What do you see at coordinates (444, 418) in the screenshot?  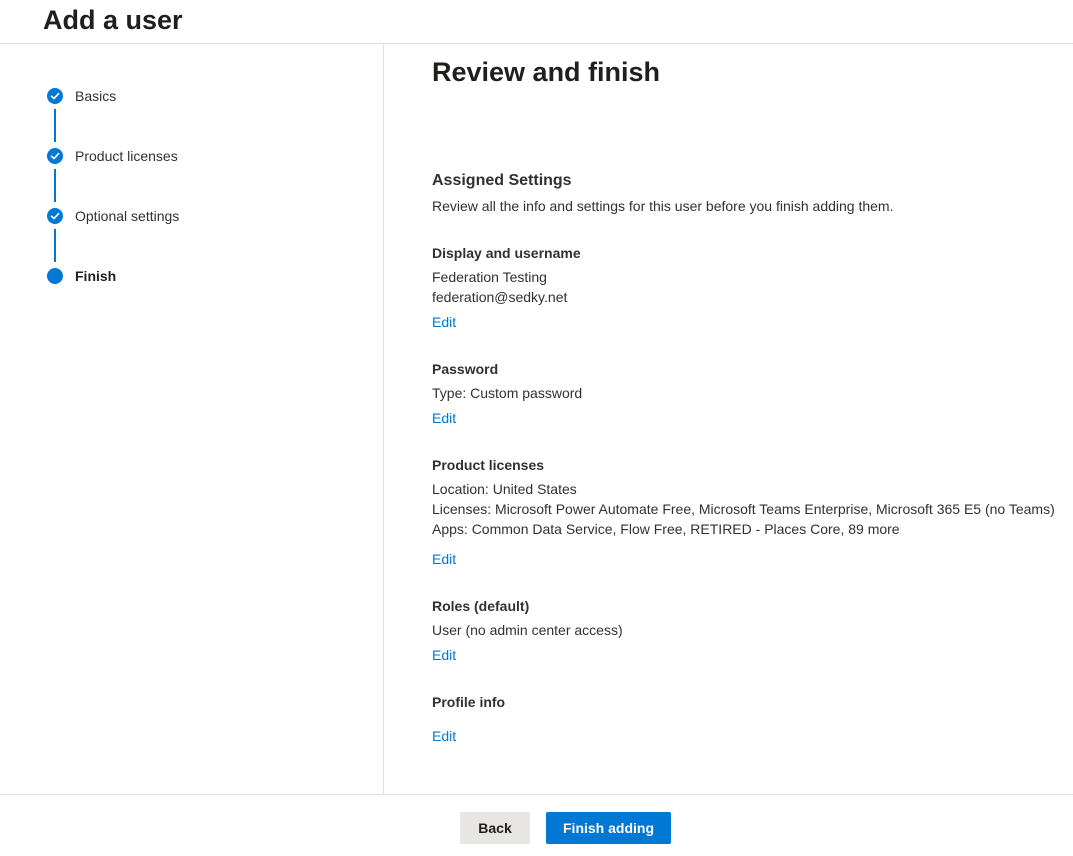 I see `edit-password-link: Edit` at bounding box center [444, 418].